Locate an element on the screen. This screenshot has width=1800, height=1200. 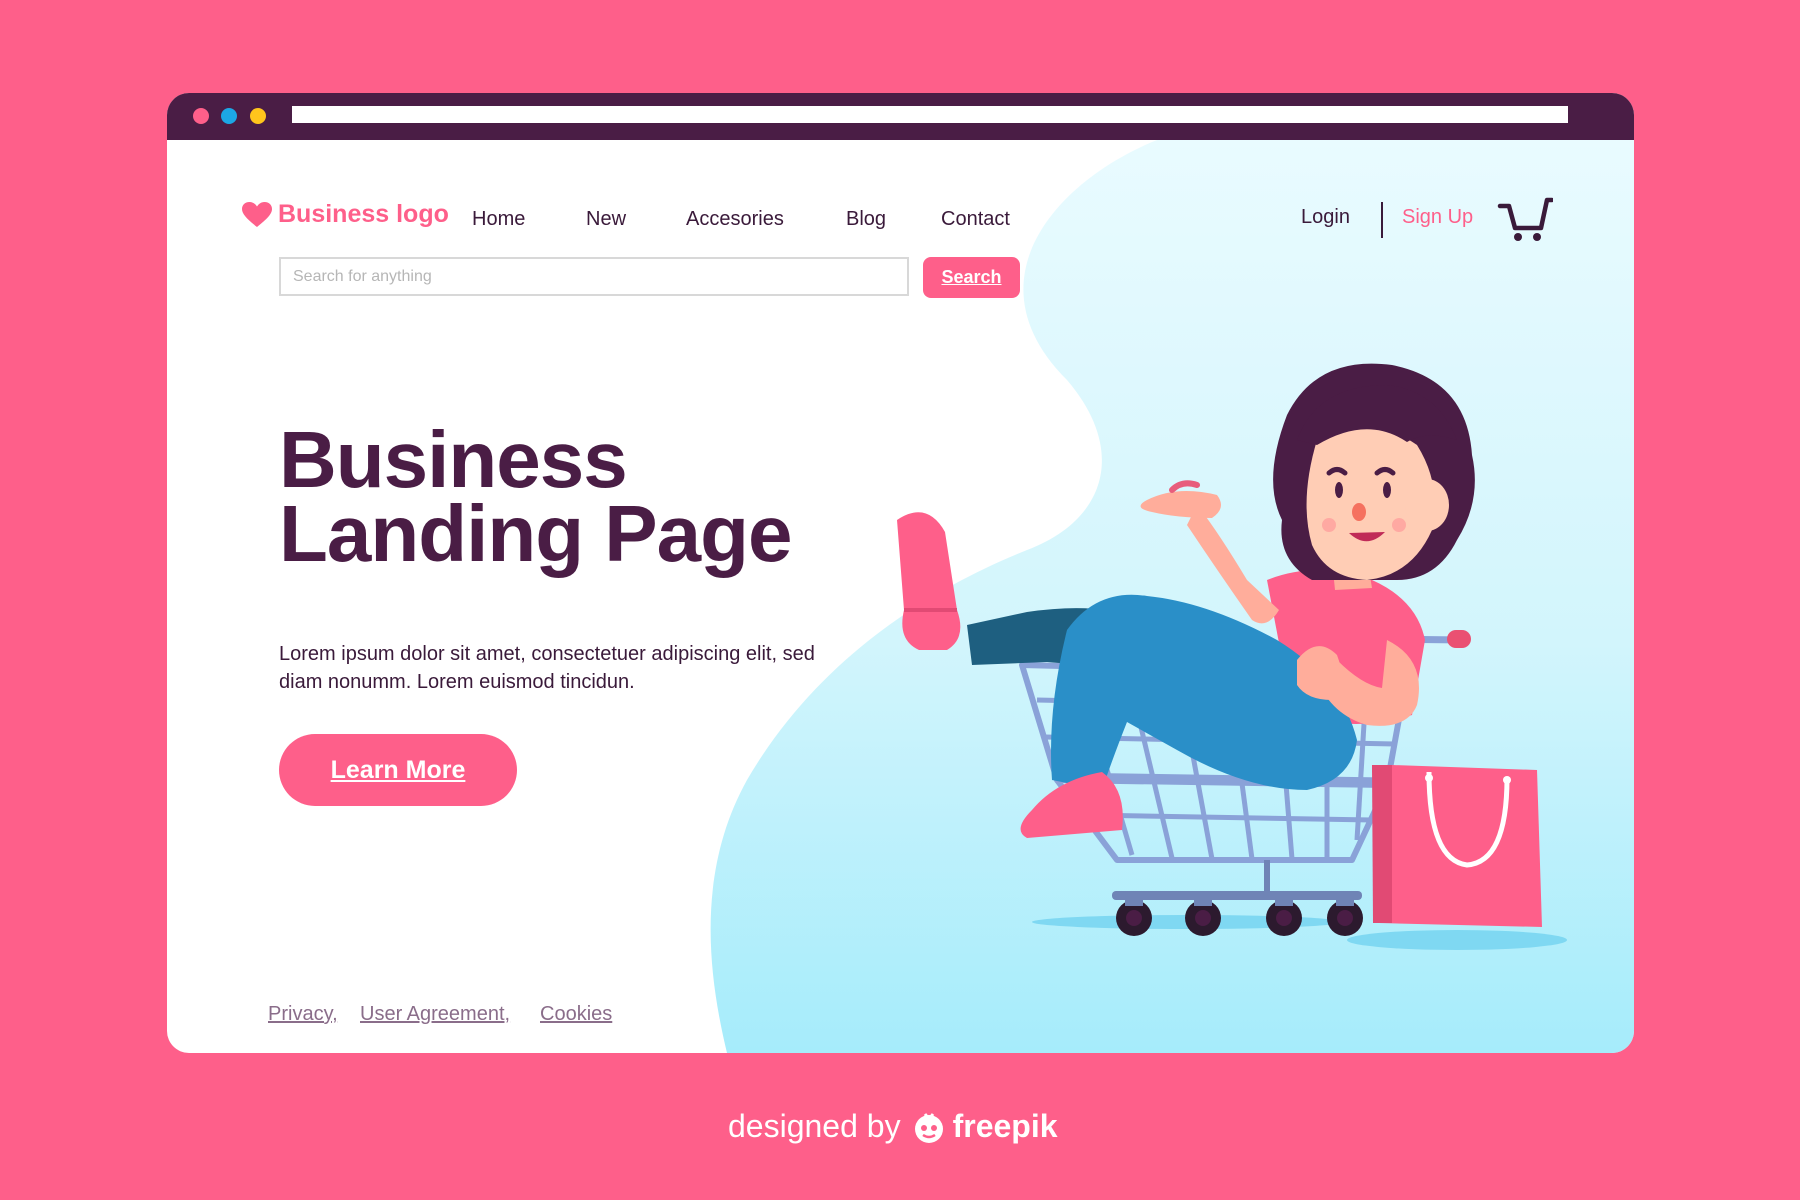
address-bar is located at coordinates (930, 114).